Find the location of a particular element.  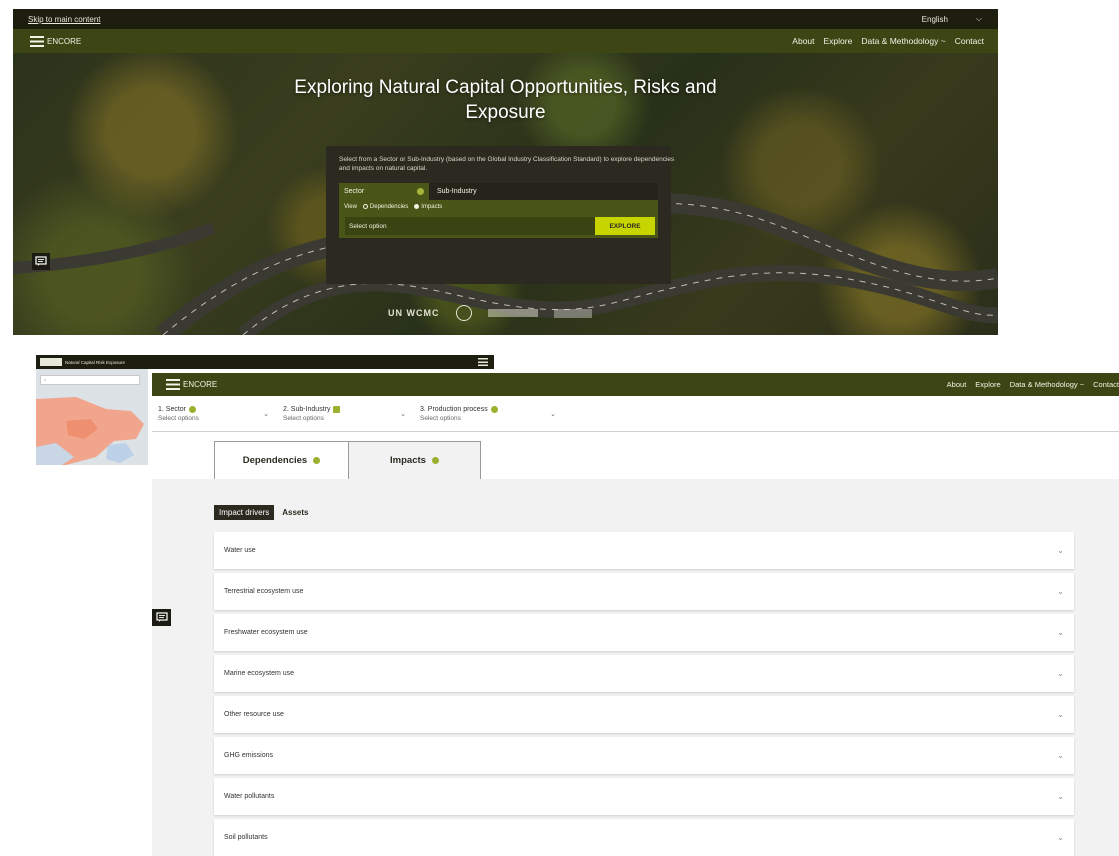

map-brand: Natural Capital Risk Exposure is located at coordinates (83, 362).